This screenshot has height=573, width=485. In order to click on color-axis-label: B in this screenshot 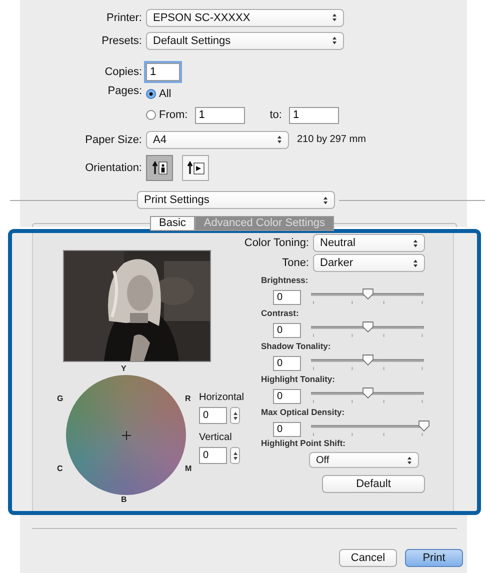, I will do `click(124, 500)`.